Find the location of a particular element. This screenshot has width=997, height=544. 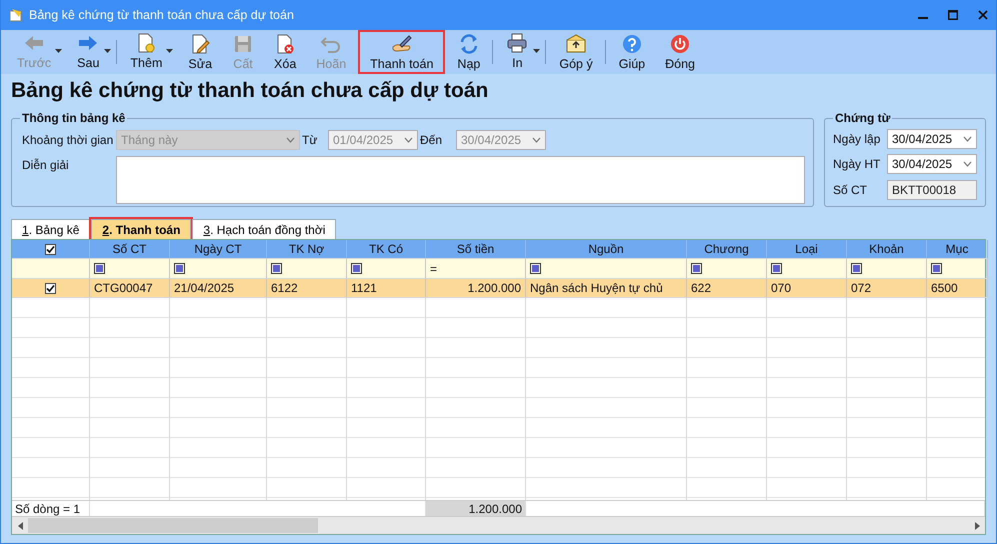

toolbar-button: Giúp is located at coordinates (632, 52).